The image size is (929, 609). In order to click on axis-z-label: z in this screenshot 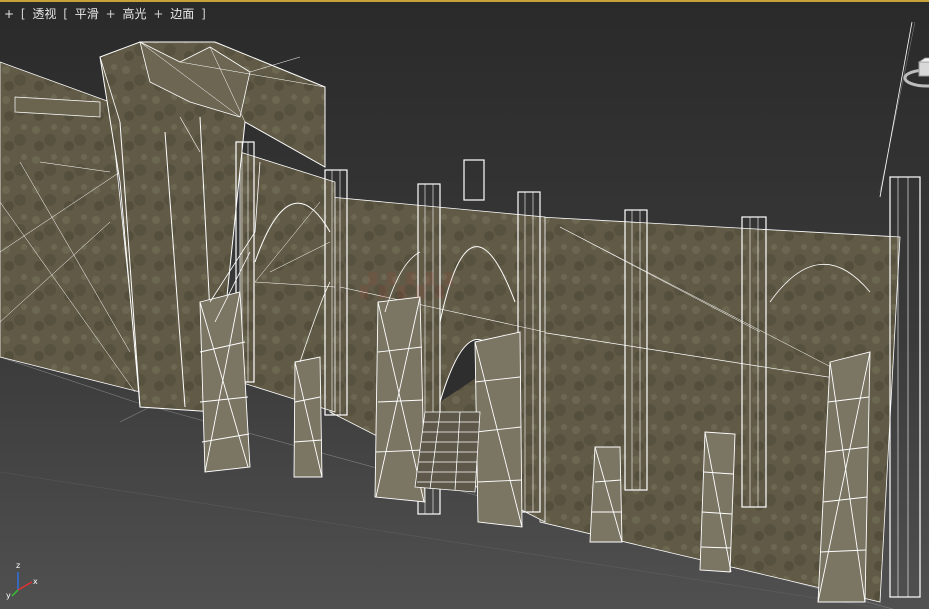, I will do `click(18, 565)`.